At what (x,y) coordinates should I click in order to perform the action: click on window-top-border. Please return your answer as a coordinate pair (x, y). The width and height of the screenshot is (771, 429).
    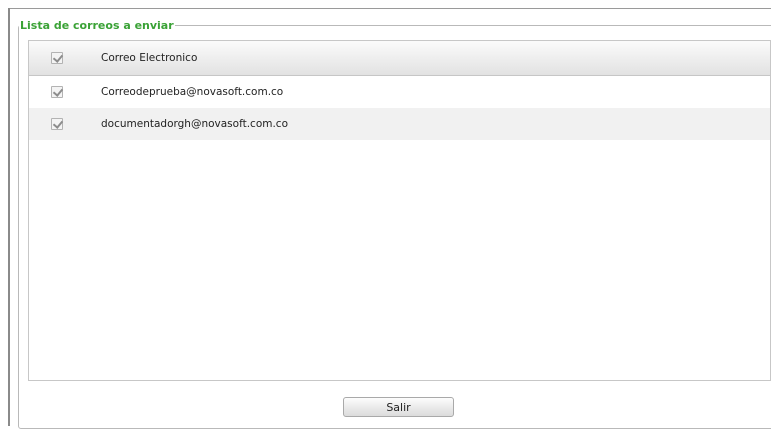
    Looking at the image, I should click on (389, 8).